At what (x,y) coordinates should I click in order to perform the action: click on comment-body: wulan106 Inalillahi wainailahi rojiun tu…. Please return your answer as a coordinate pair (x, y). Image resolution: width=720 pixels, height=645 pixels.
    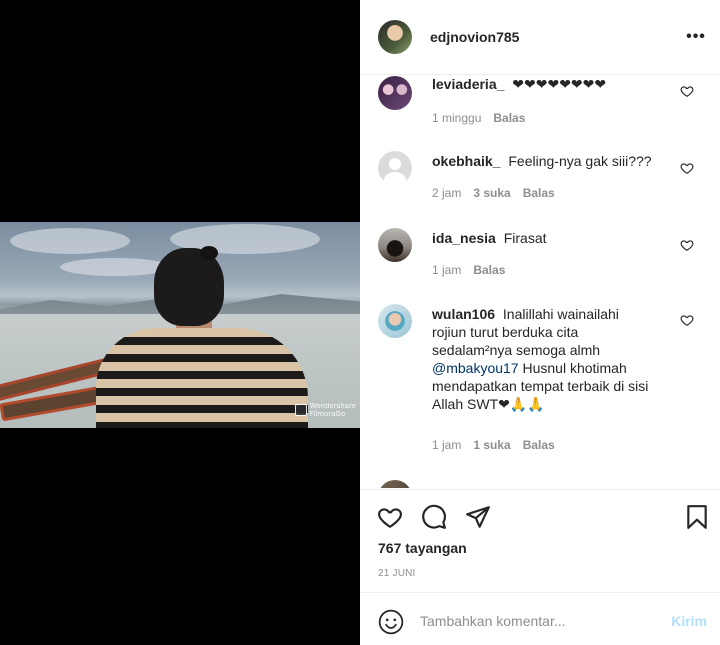
    Looking at the image, I should click on (543, 359).